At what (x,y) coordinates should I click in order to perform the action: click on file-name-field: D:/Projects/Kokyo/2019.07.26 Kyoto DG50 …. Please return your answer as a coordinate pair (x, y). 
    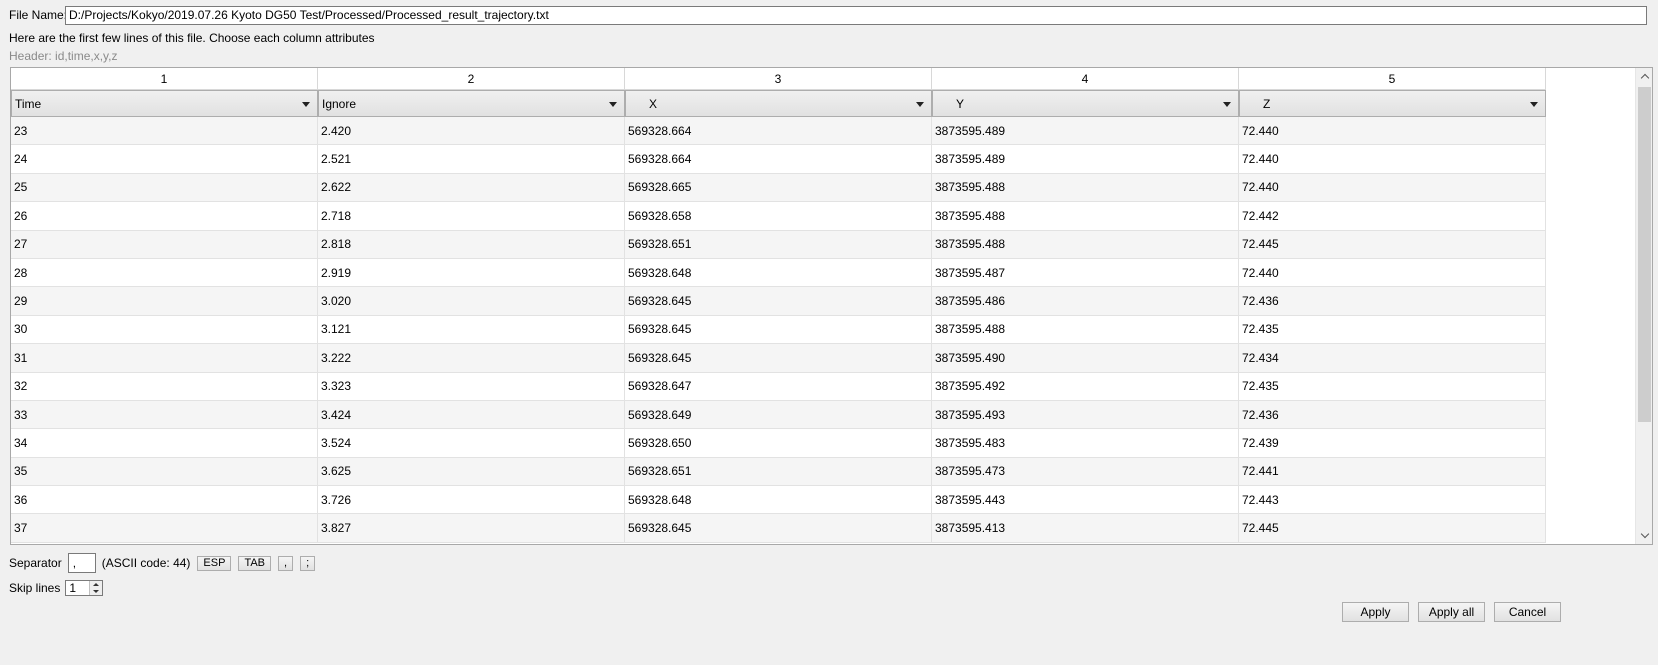
    Looking at the image, I should click on (856, 15).